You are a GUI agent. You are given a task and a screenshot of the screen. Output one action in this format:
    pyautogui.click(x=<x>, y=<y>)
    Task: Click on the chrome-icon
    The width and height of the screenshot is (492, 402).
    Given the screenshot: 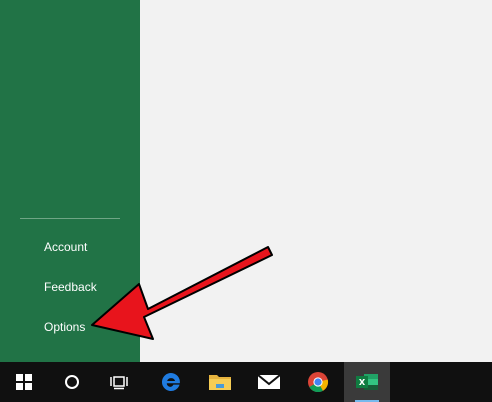 What is the action you would take?
    pyautogui.click(x=318, y=382)
    